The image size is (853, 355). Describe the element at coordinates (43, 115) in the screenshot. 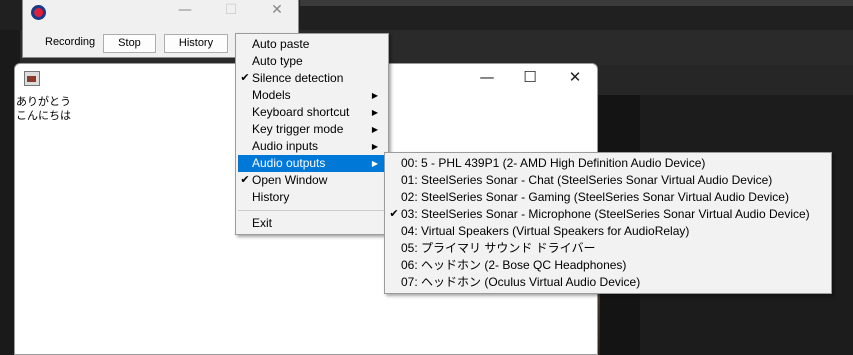

I see `transcript-line: こんにちは` at that location.